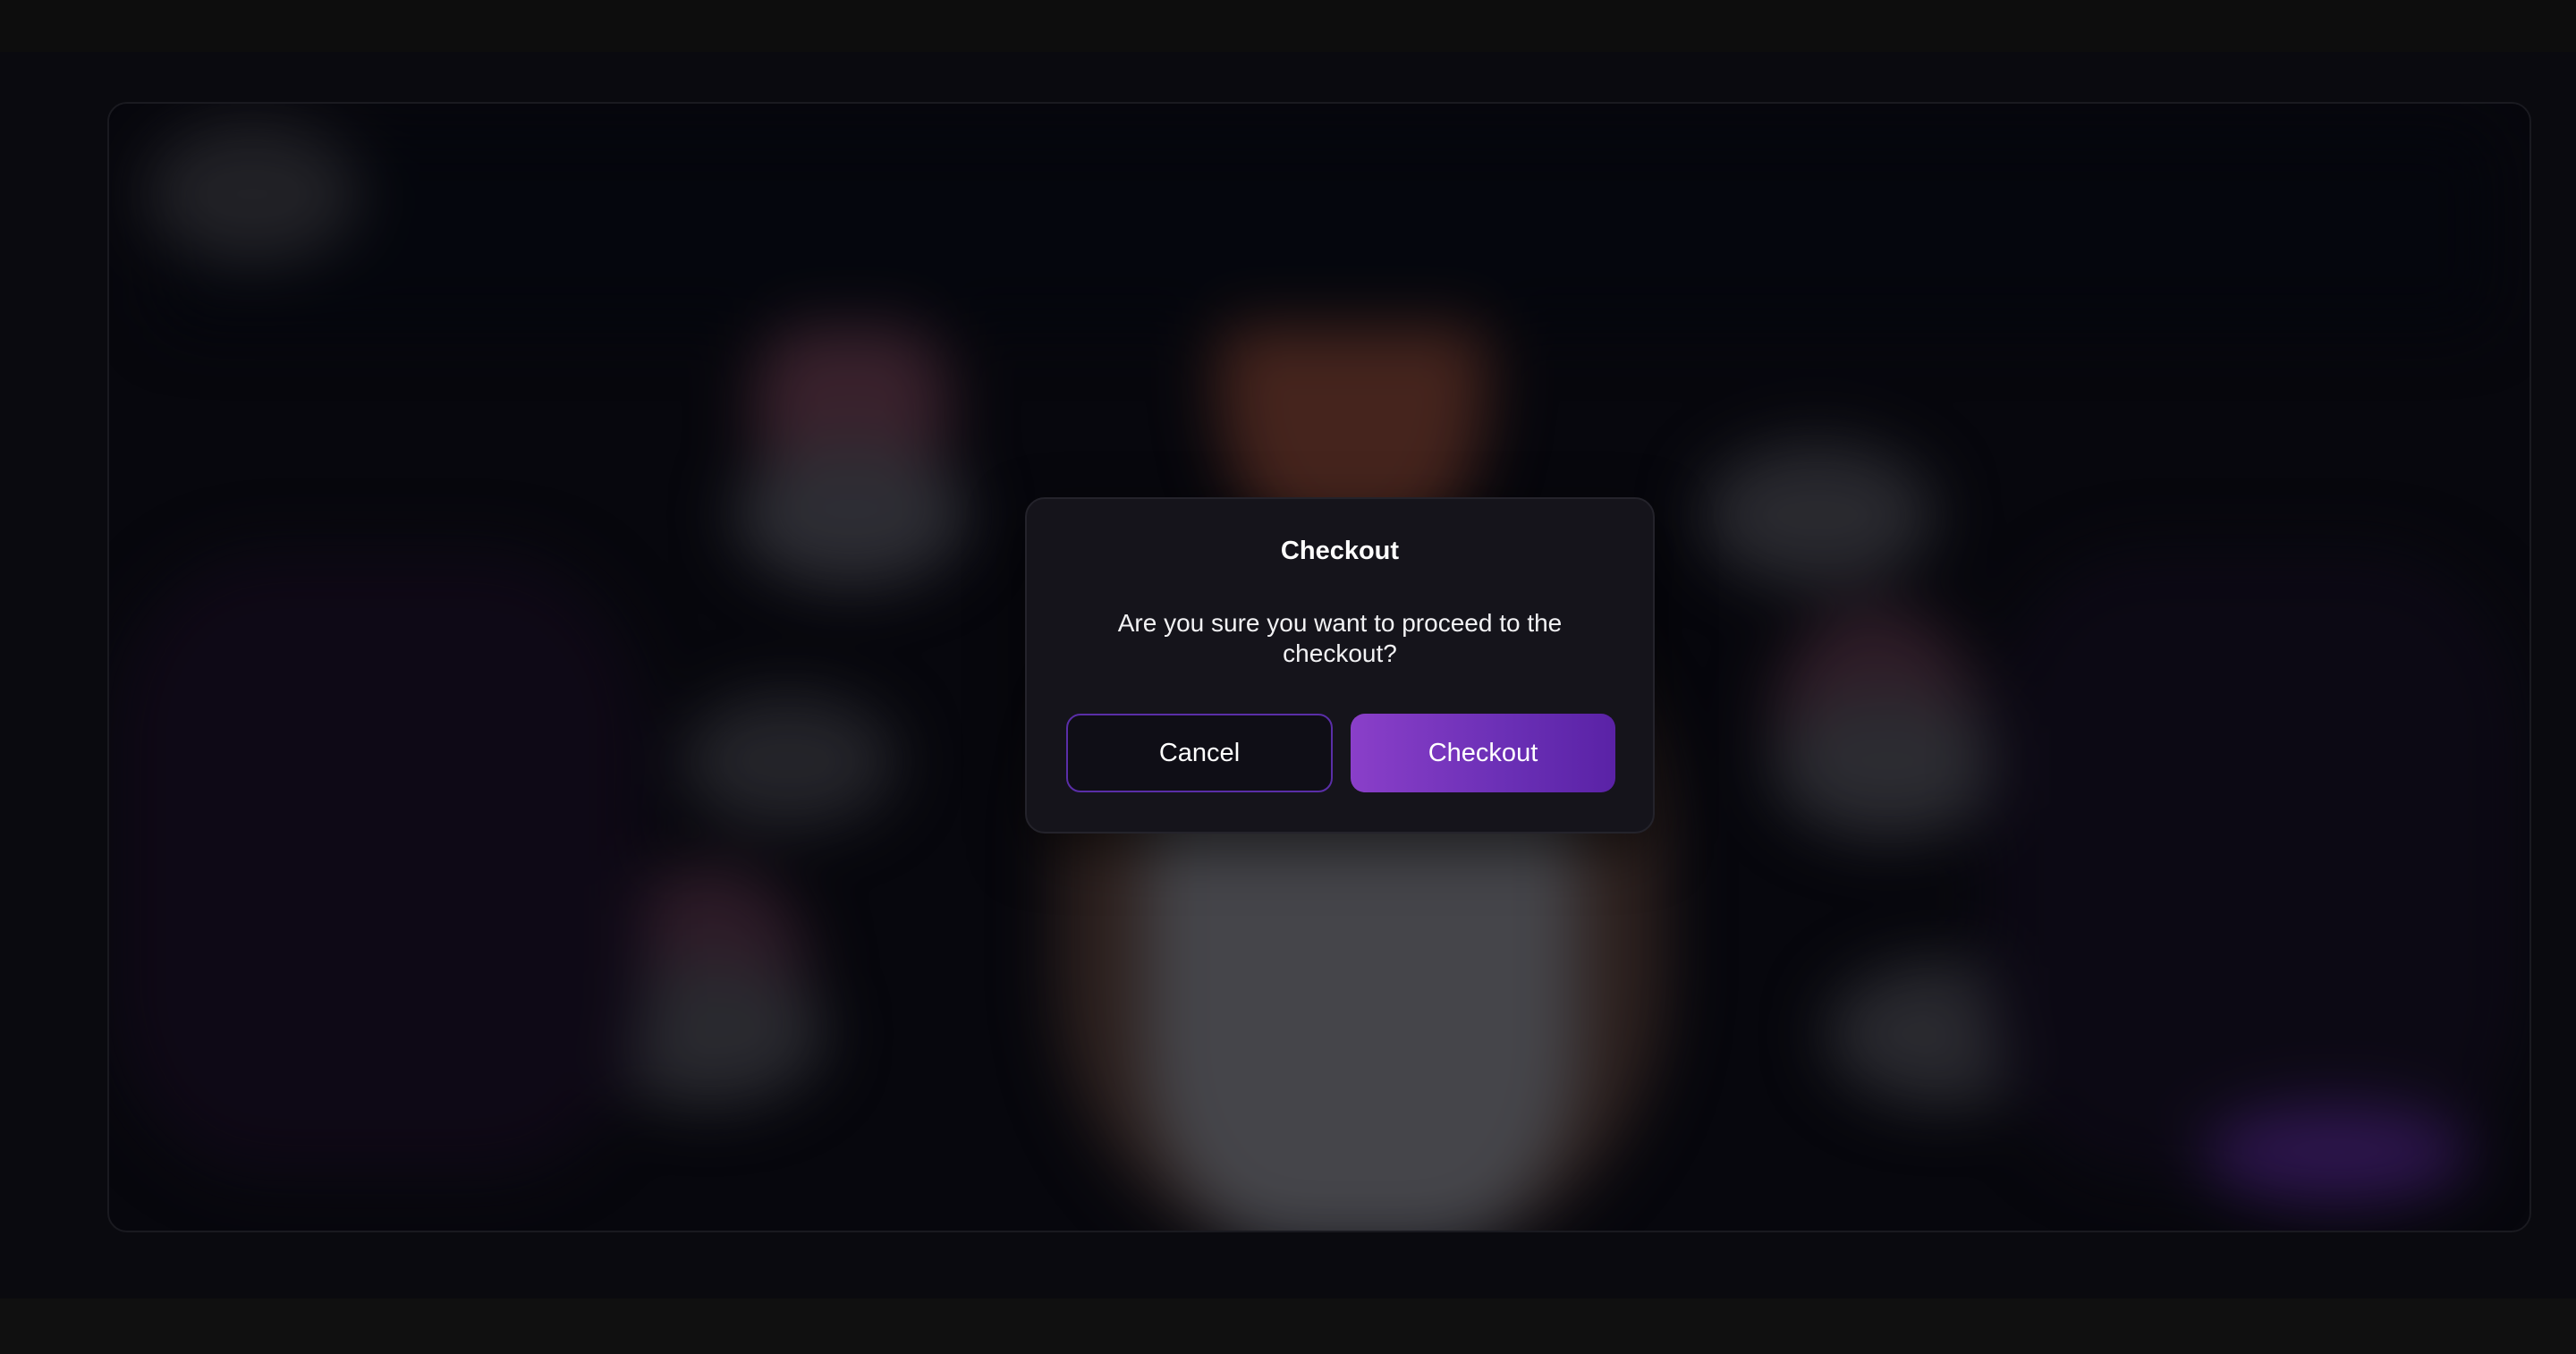  What do you see at coordinates (1288, 26) in the screenshot?
I see `top-bar` at bounding box center [1288, 26].